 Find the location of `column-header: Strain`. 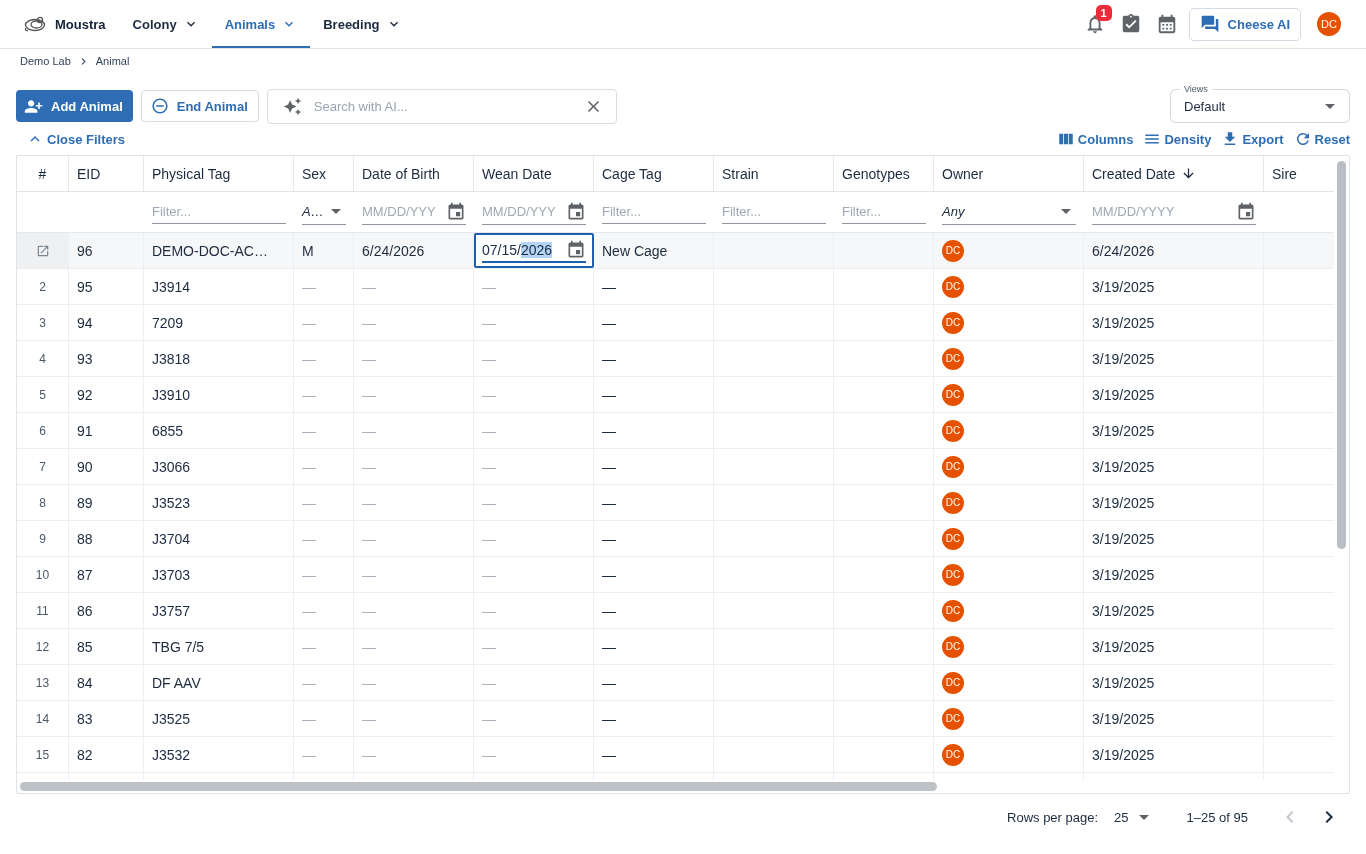

column-header: Strain is located at coordinates (774, 173).